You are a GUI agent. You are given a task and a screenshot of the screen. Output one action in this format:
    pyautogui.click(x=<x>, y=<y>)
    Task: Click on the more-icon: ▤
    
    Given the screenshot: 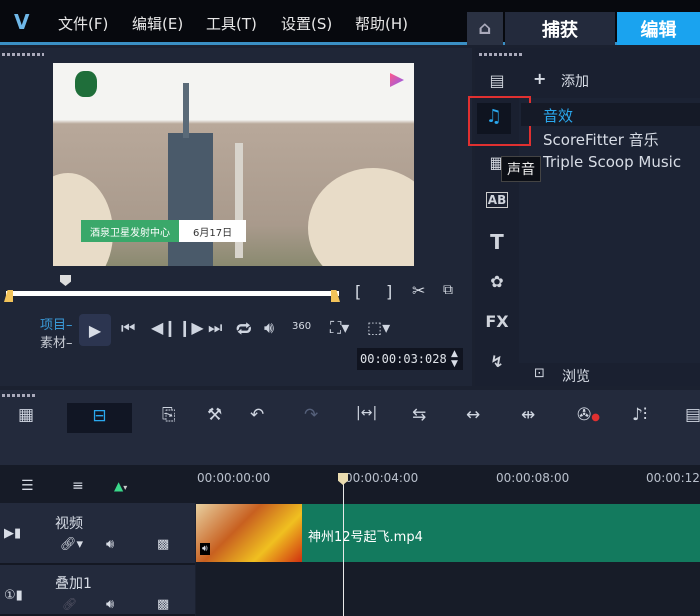 What is the action you would take?
    pyautogui.click(x=692, y=415)
    